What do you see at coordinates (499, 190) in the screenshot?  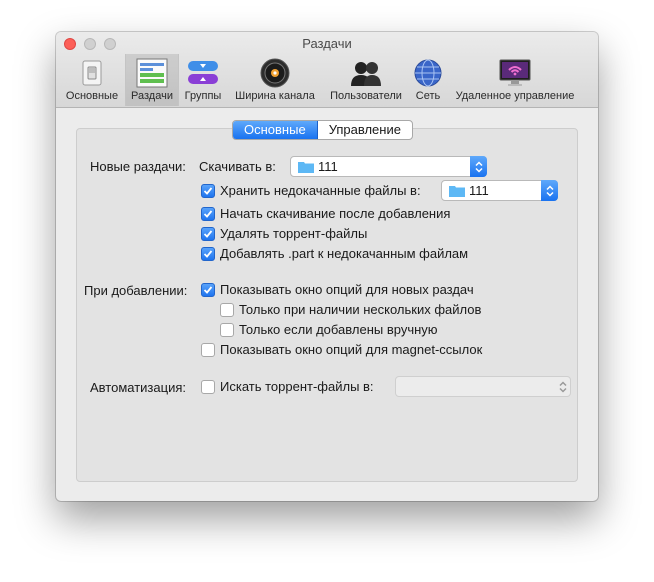 I see `incomplete-folder-popup: 111` at bounding box center [499, 190].